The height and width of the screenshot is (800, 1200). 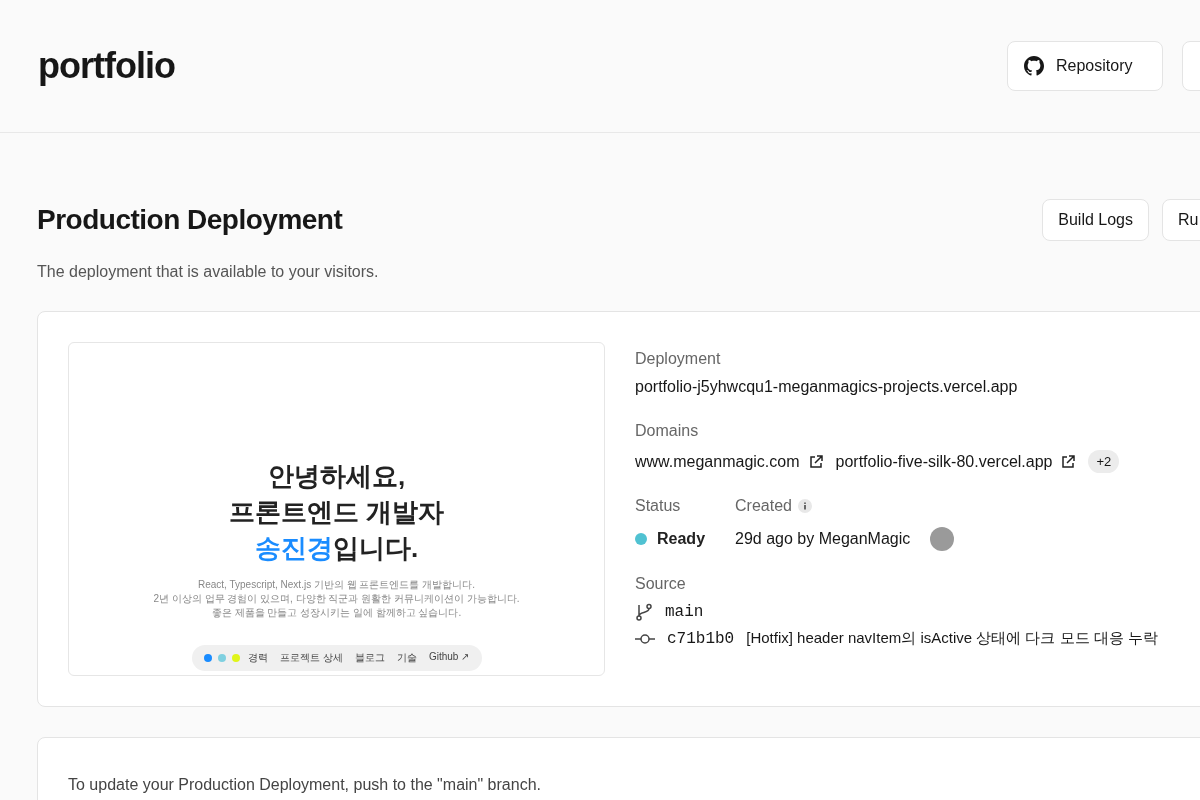 What do you see at coordinates (661, 584) in the screenshot?
I see `source-label: Source` at bounding box center [661, 584].